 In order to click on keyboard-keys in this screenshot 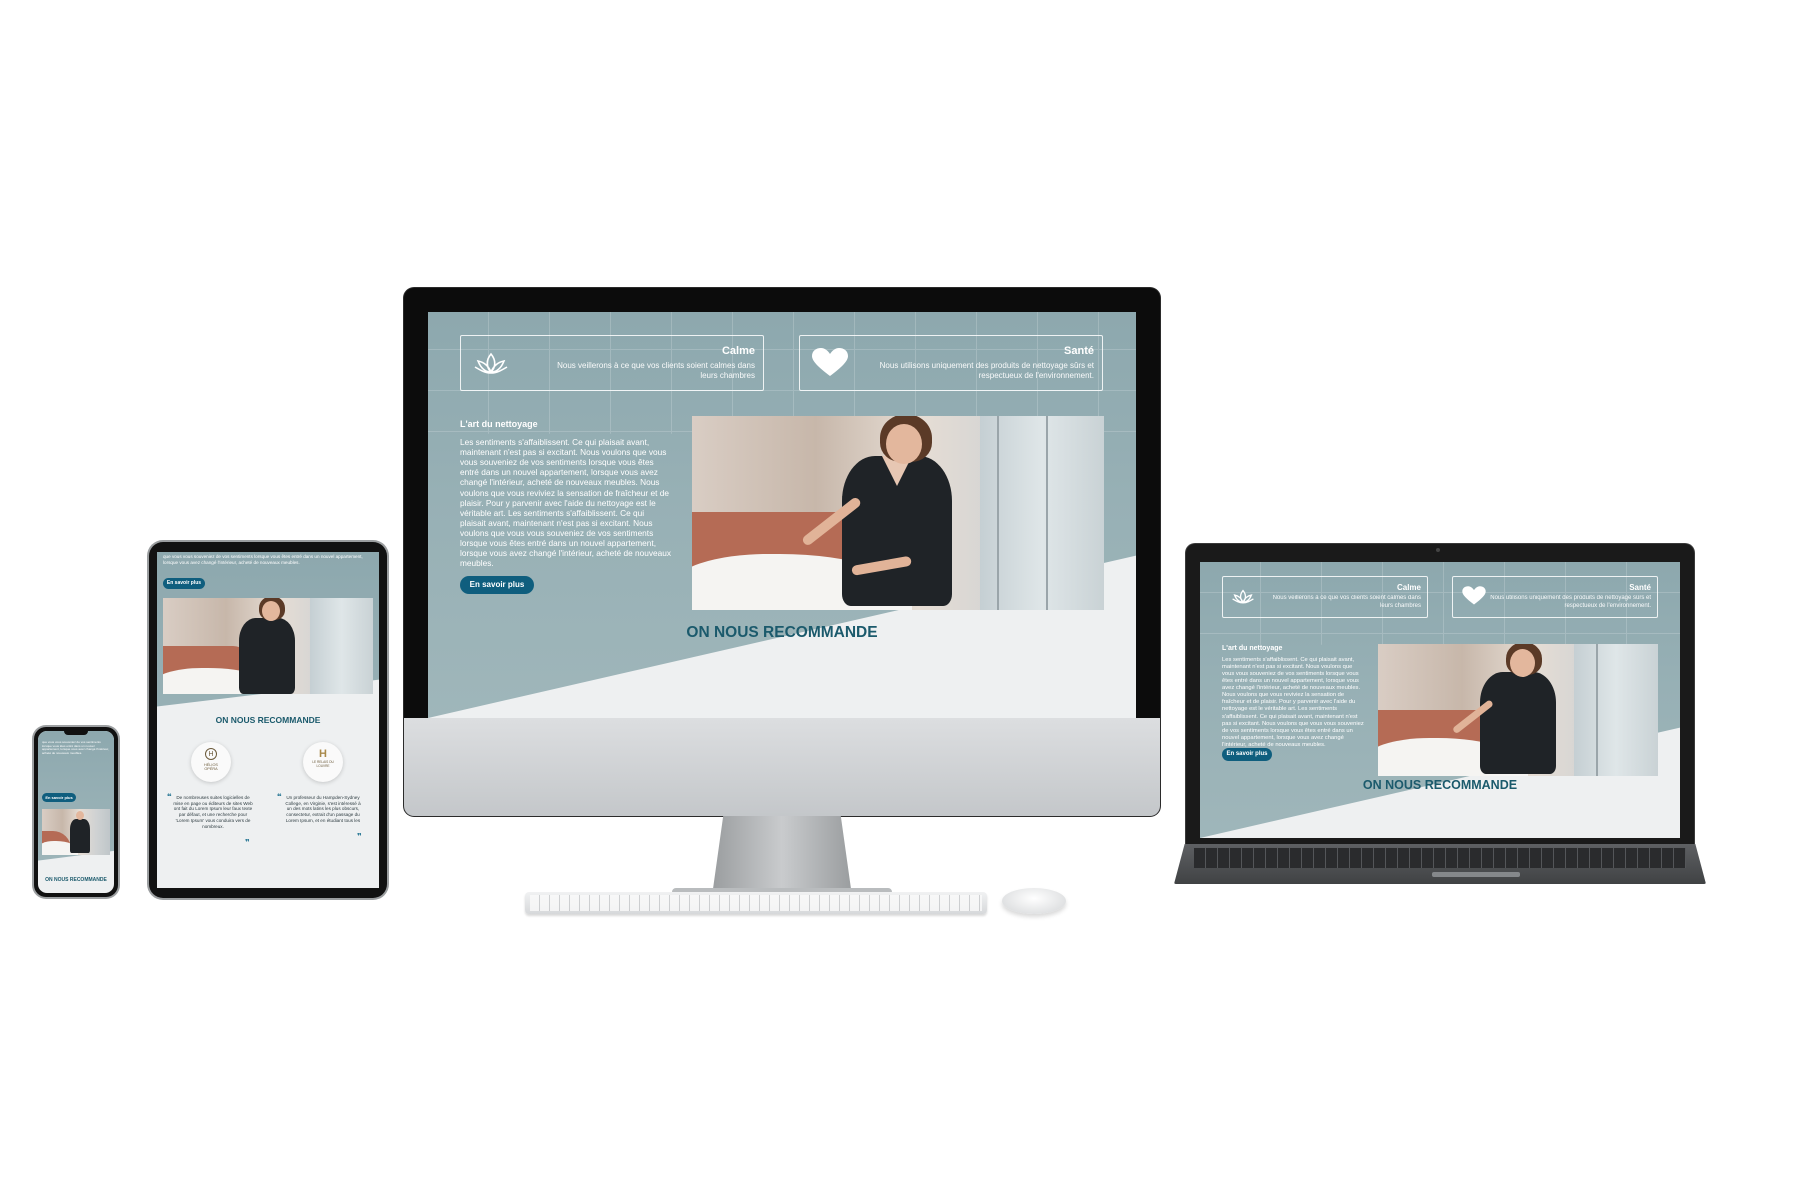, I will do `click(756, 903)`.